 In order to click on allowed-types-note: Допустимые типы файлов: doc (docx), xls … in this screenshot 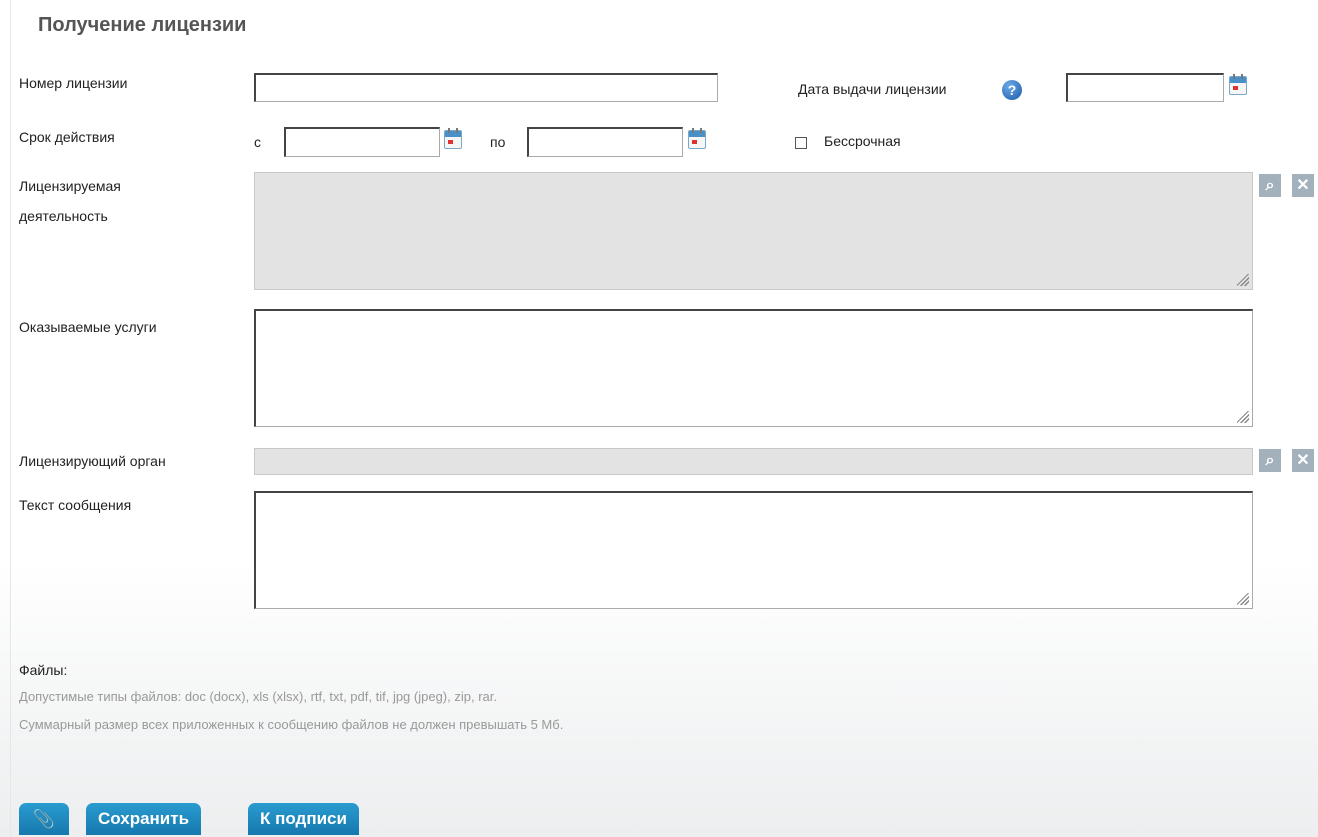, I will do `click(258, 696)`.